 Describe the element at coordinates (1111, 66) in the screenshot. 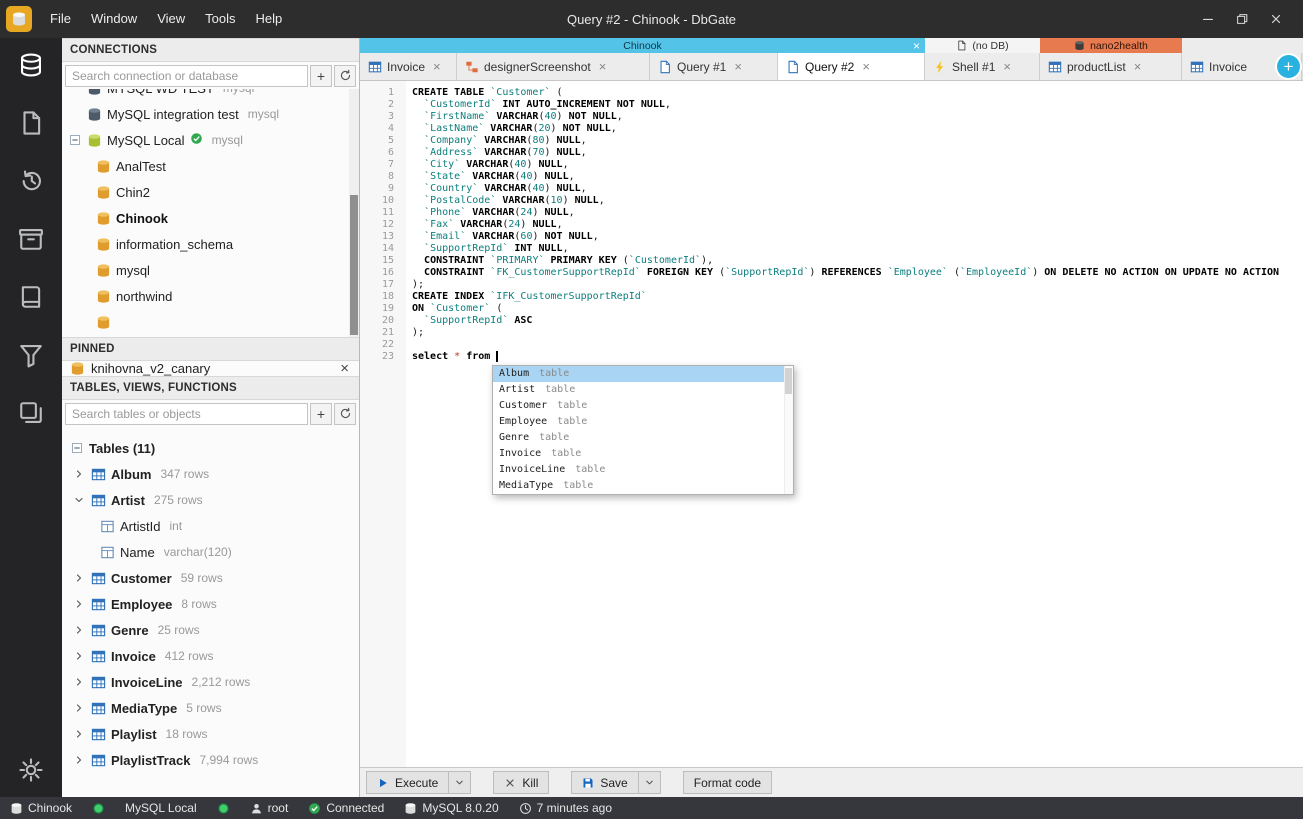

I see `tab-productlist: productList ×` at that location.